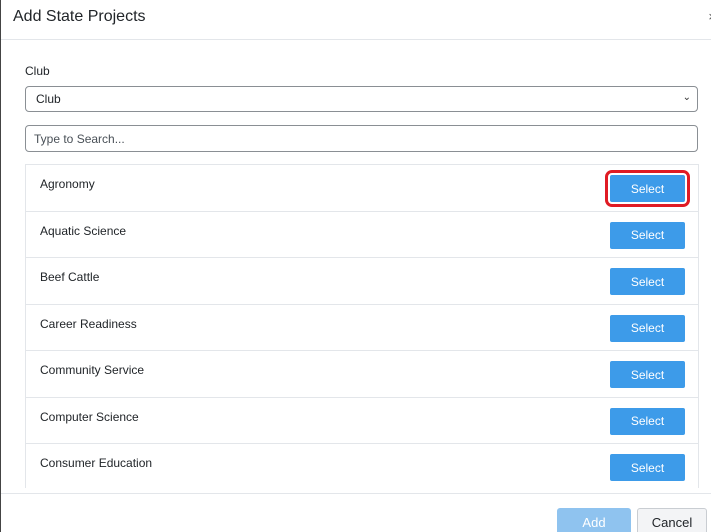 This screenshot has height=532, width=711. Describe the element at coordinates (362, 281) in the screenshot. I see `list-item: Beef Cattle Select` at that location.